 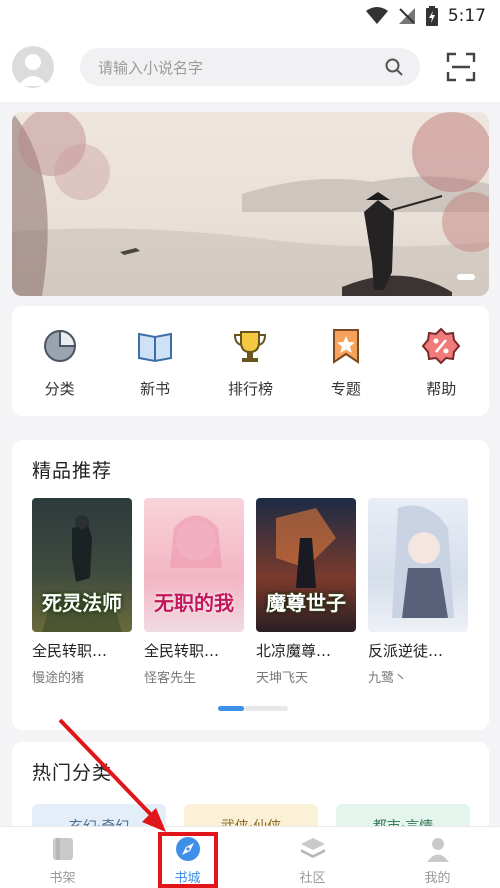 I want to click on cover-title: 魔尊世子, so click(x=306, y=603).